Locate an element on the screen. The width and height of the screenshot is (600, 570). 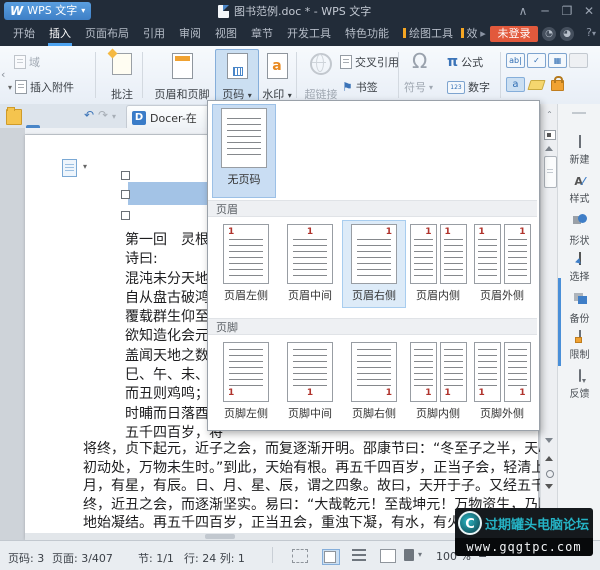
option-footer-right: 1 页脚右侧 is located at coordinates (374, 382).